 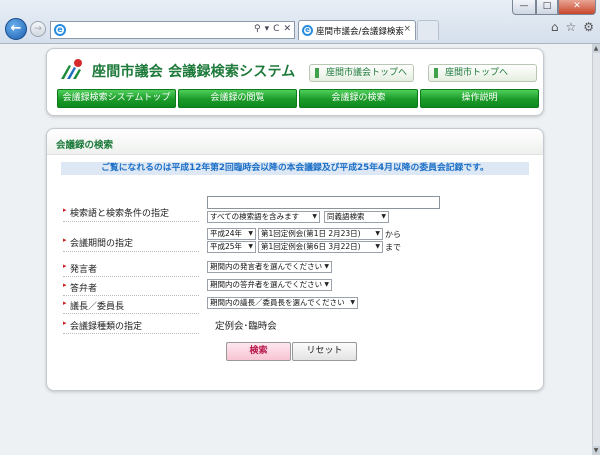 I want to click on period-to-session-value: 第1回定例会(第6日 3月22日), so click(x=311, y=246).